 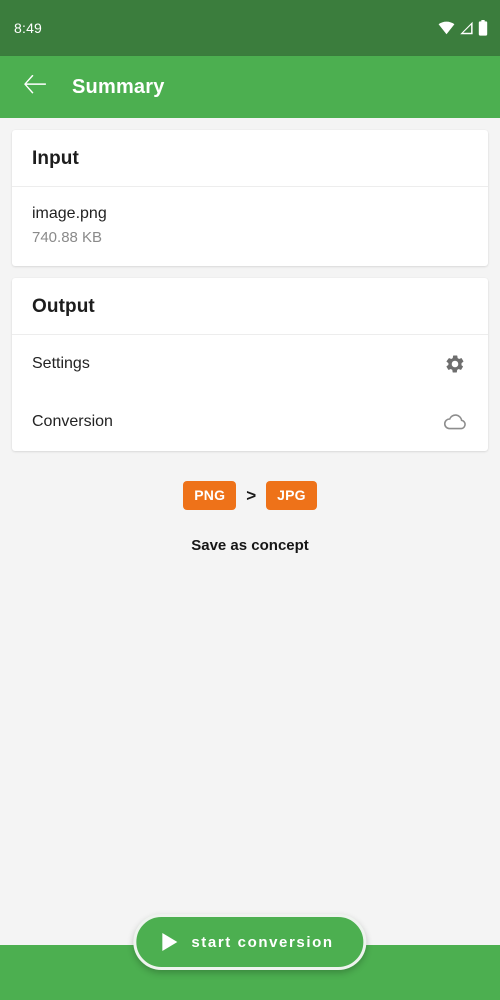 I want to click on format-conversion-badges: PNG > JPG, so click(x=250, y=496).